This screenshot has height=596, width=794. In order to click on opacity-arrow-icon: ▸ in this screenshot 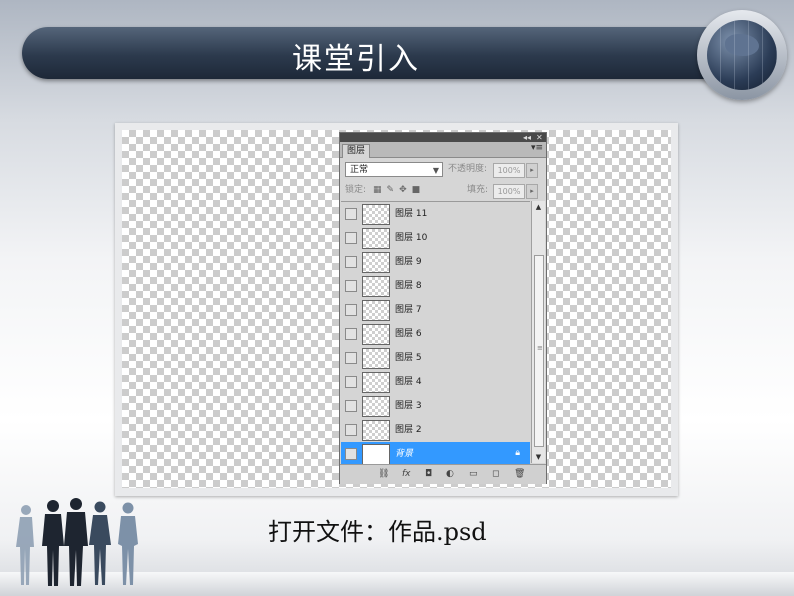, I will do `click(532, 170)`.